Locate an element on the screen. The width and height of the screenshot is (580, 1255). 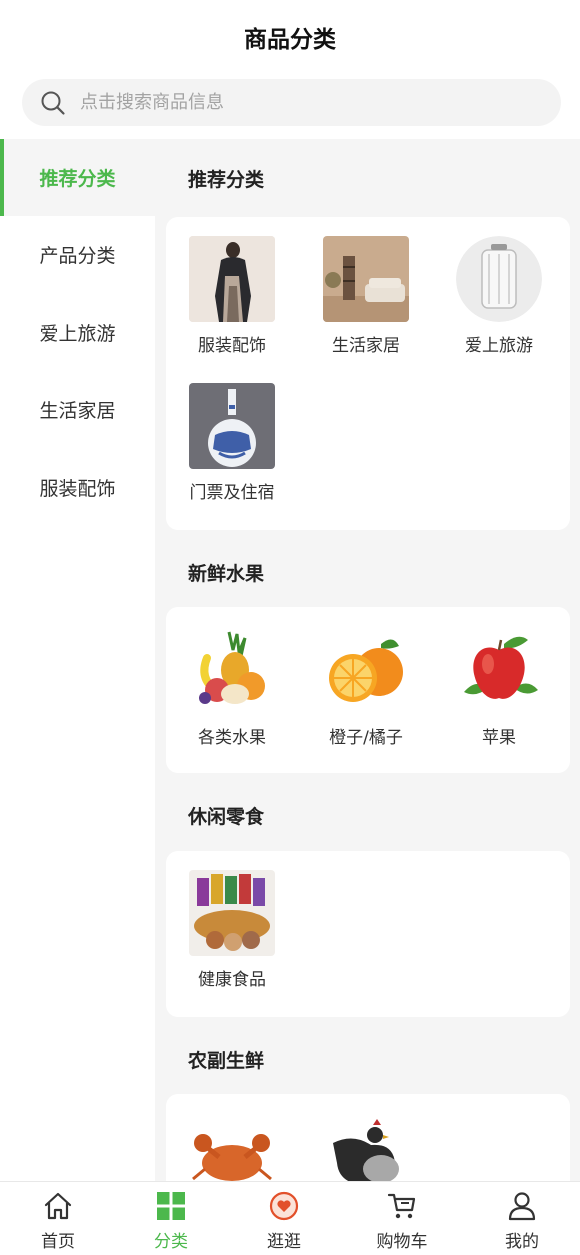
section-title-fresh-produce: 农副生鲜 is located at coordinates (226, 1061).